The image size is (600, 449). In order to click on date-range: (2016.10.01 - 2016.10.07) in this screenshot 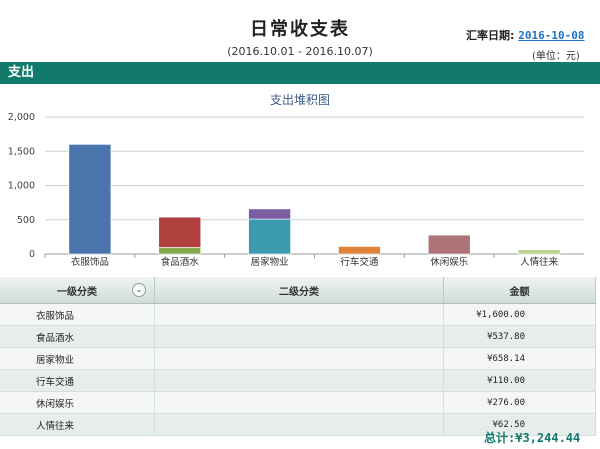, I will do `click(300, 51)`.